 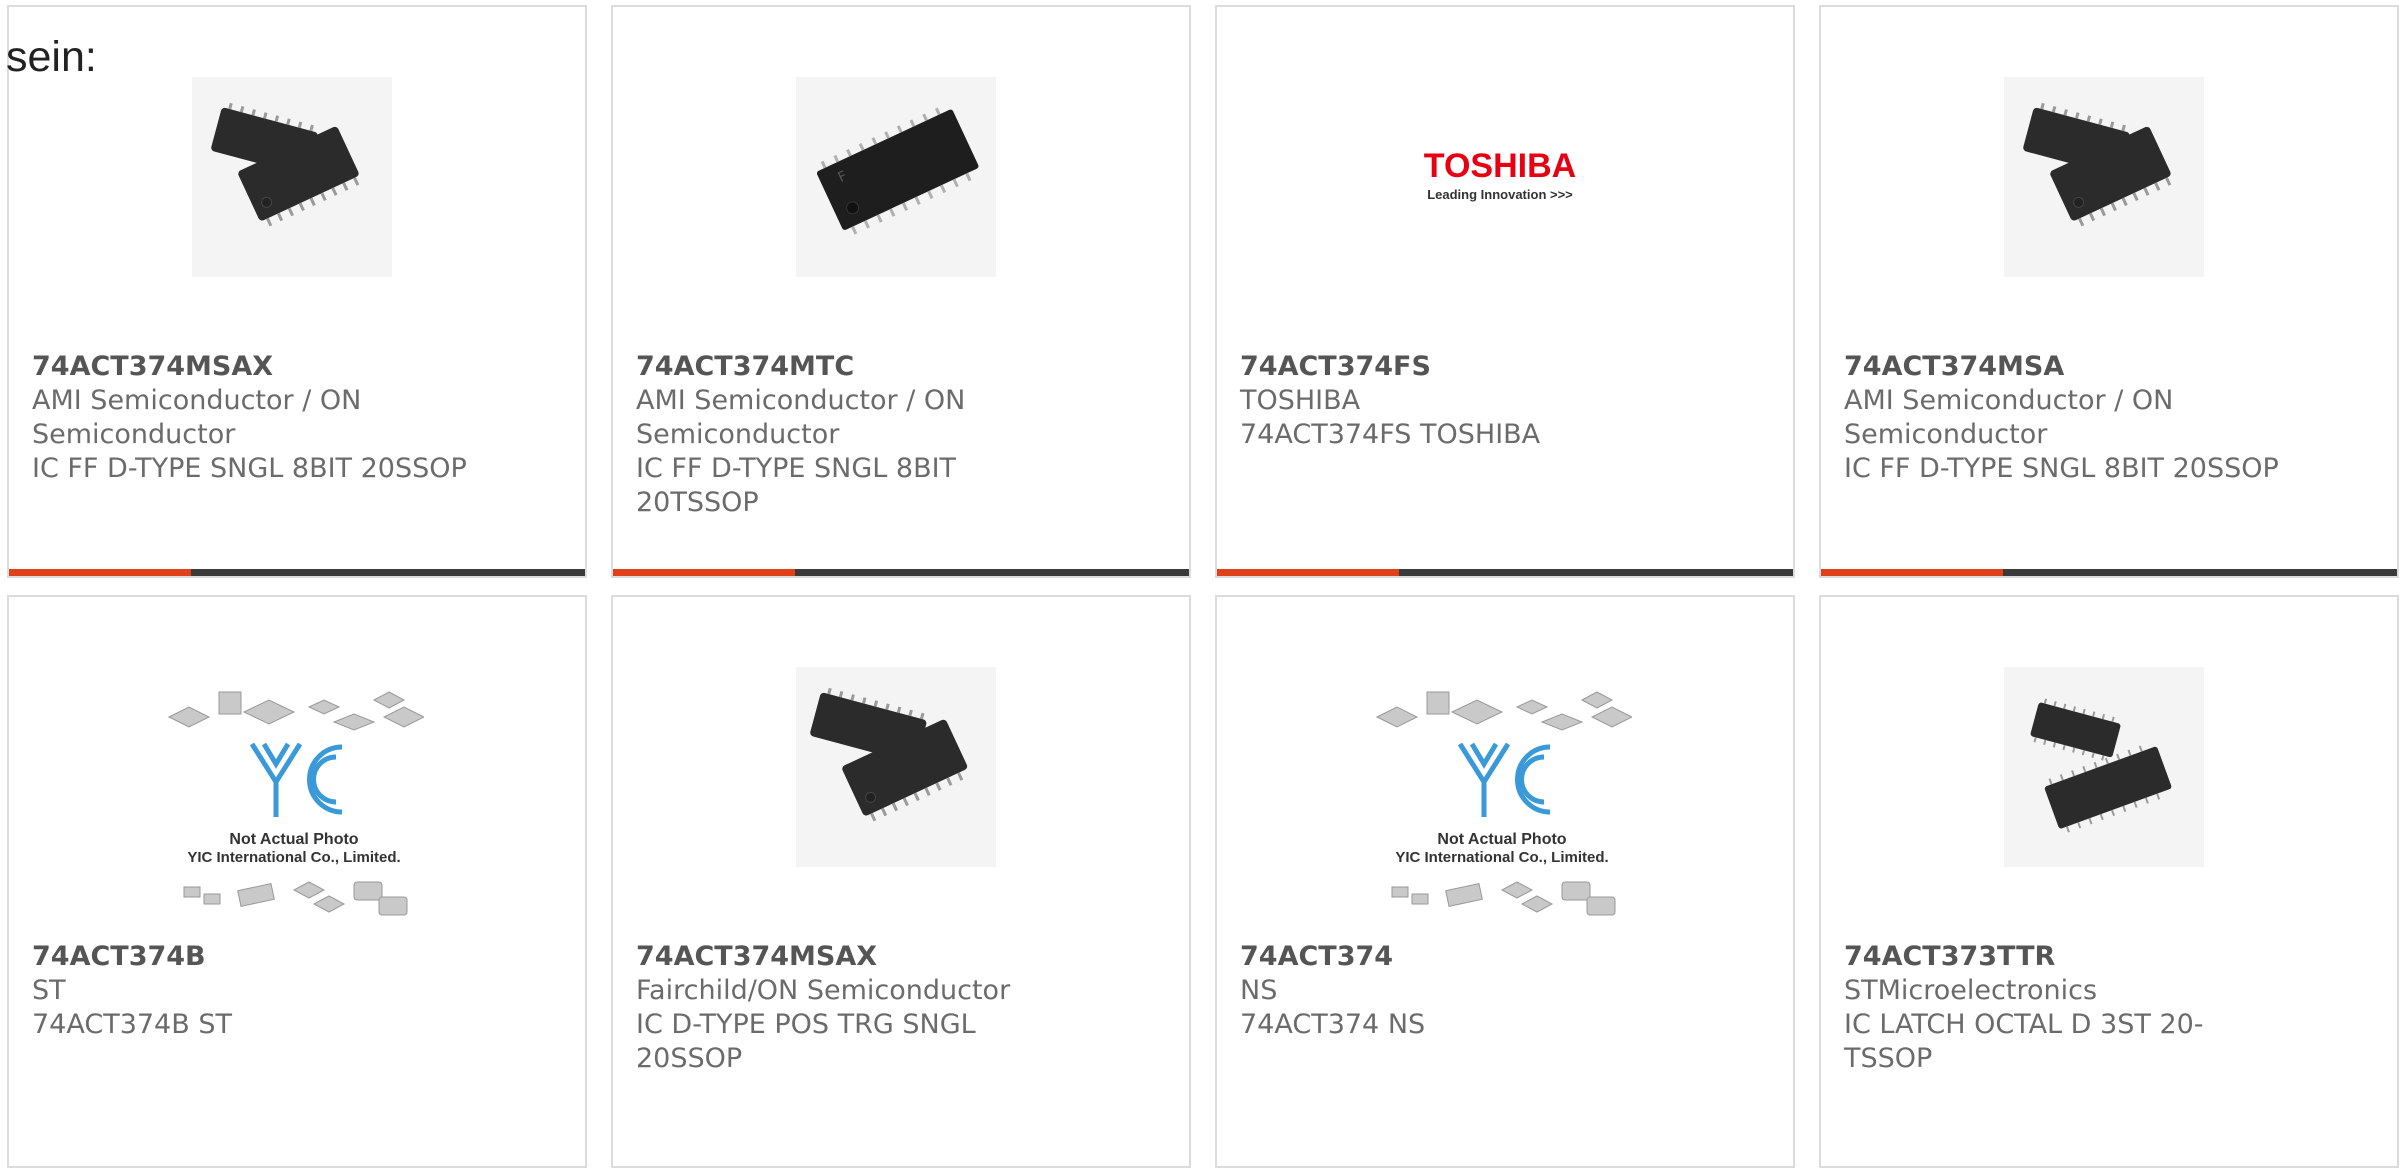 What do you see at coordinates (2065, 367) in the screenshot?
I see `part-number: 74ACT374MSA` at bounding box center [2065, 367].